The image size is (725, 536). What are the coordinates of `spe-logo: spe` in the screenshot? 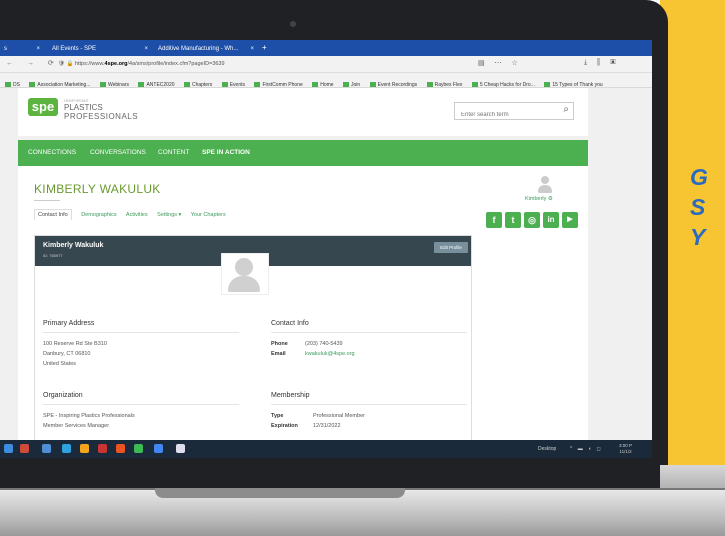 It's located at (43, 107).